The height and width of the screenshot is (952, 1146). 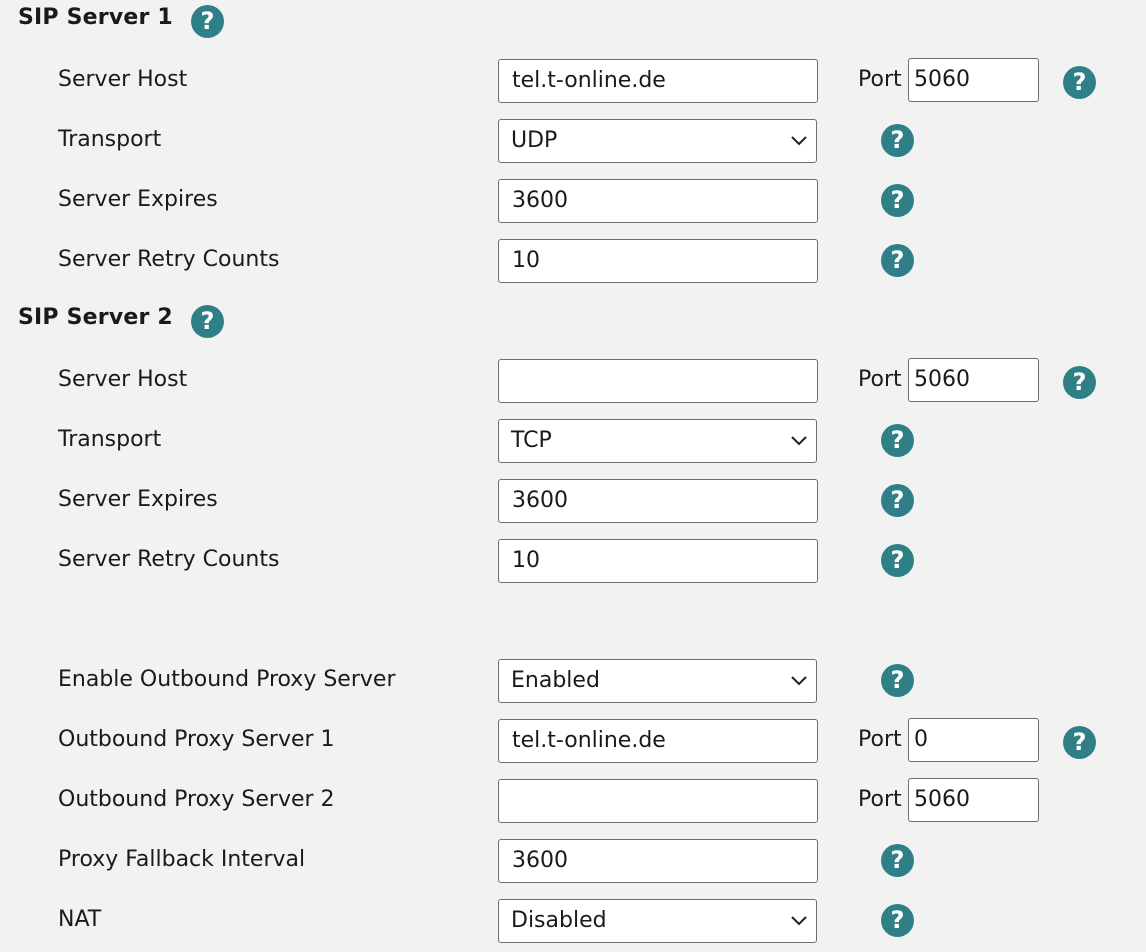 I want to click on server1-port-input: 5060, so click(x=973, y=80).